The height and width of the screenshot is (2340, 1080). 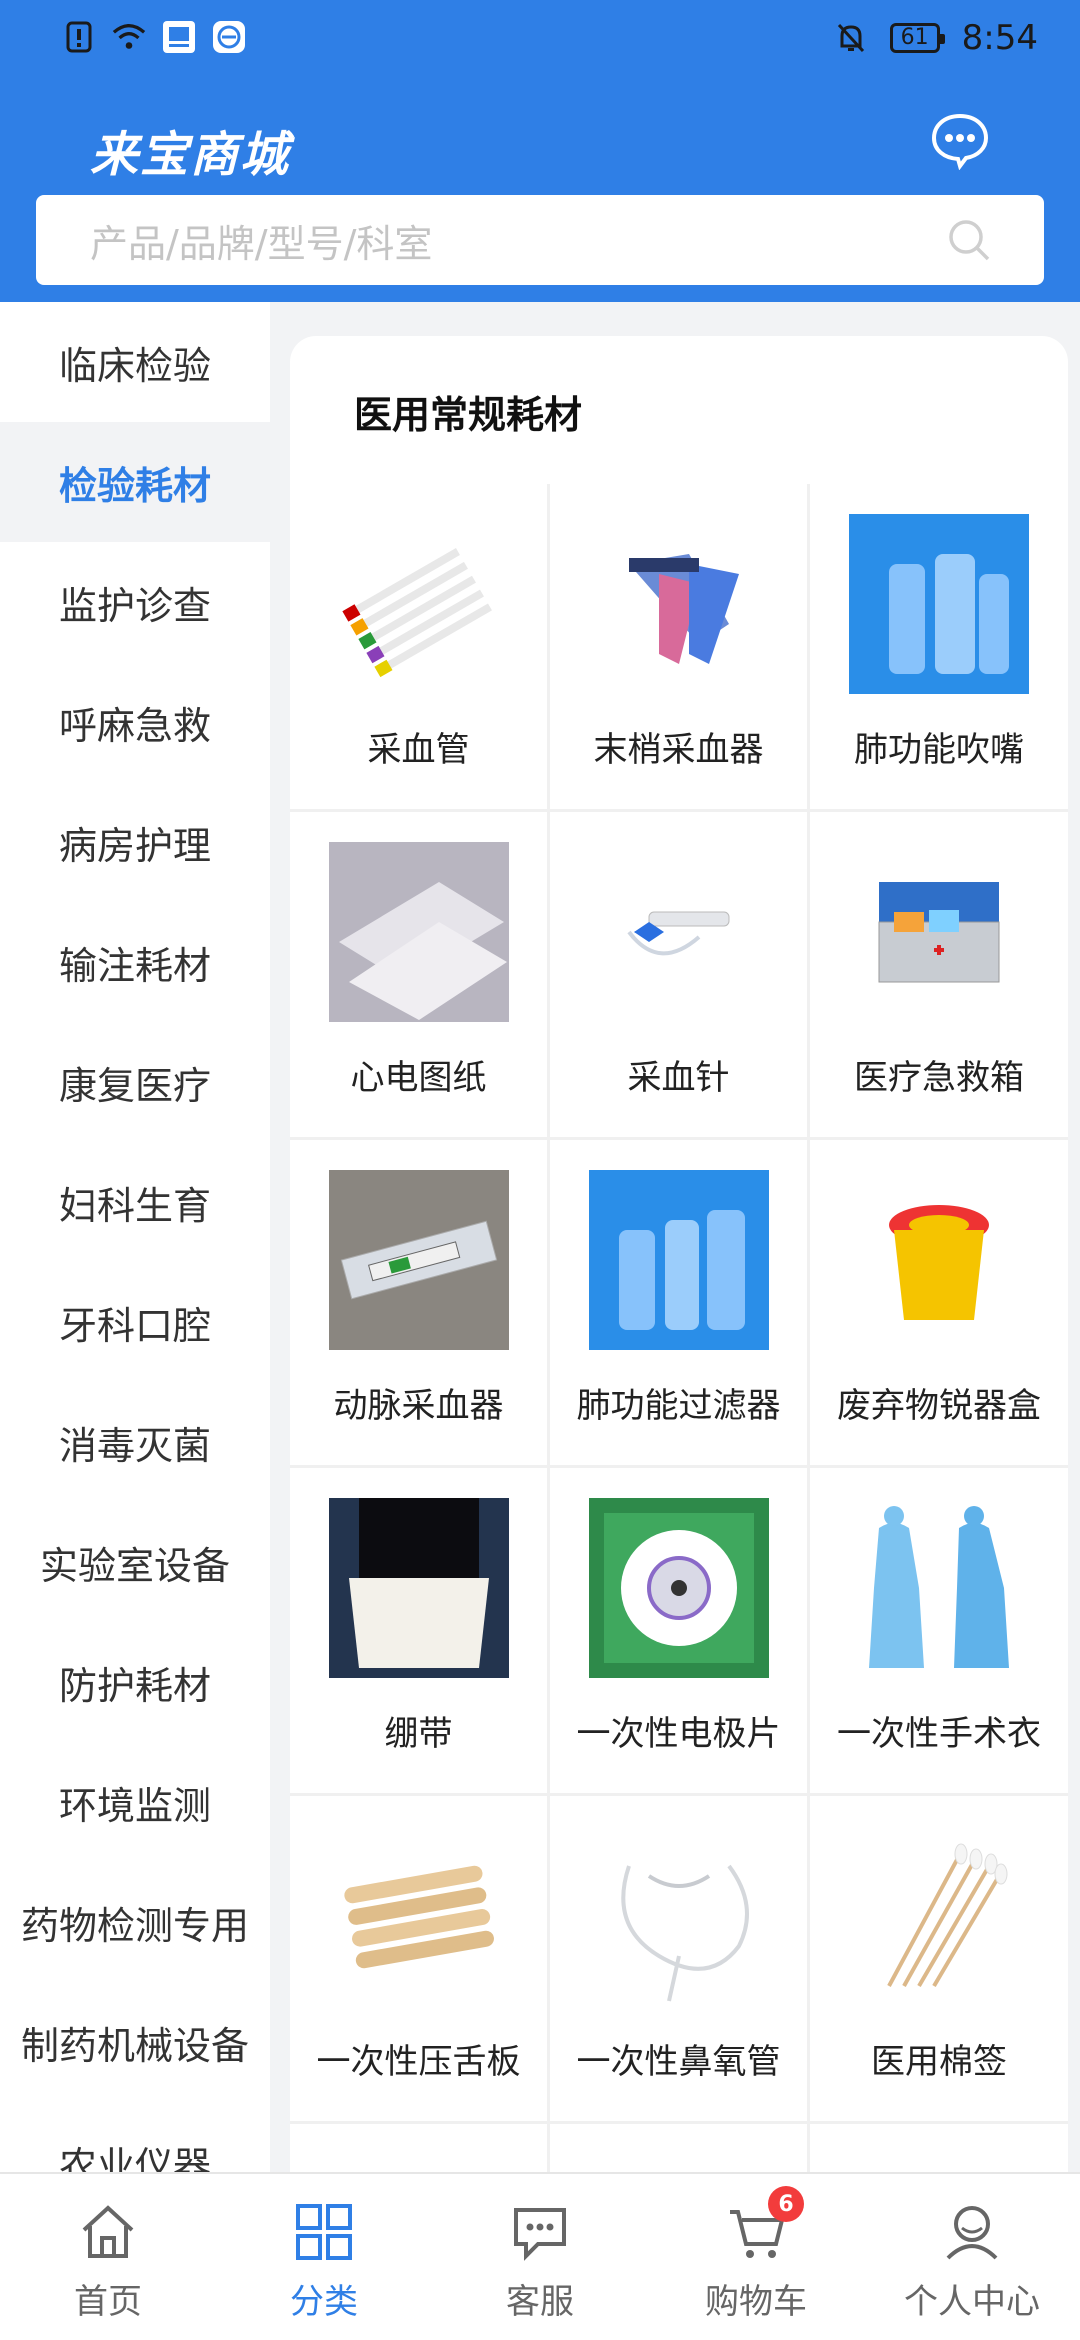 I want to click on status-icons-right: 61 8:54, so click(x=936, y=38).